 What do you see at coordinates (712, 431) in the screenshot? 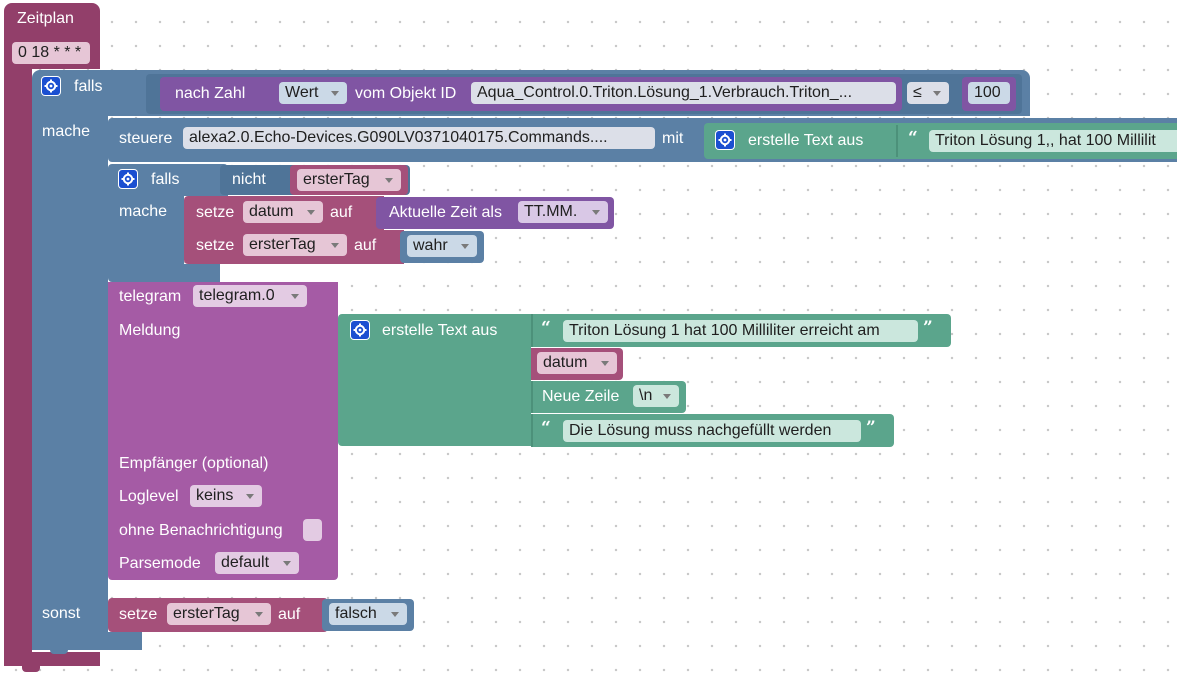
I see `text-line2-field: Die Lösung muss nachgefüllt werden` at bounding box center [712, 431].